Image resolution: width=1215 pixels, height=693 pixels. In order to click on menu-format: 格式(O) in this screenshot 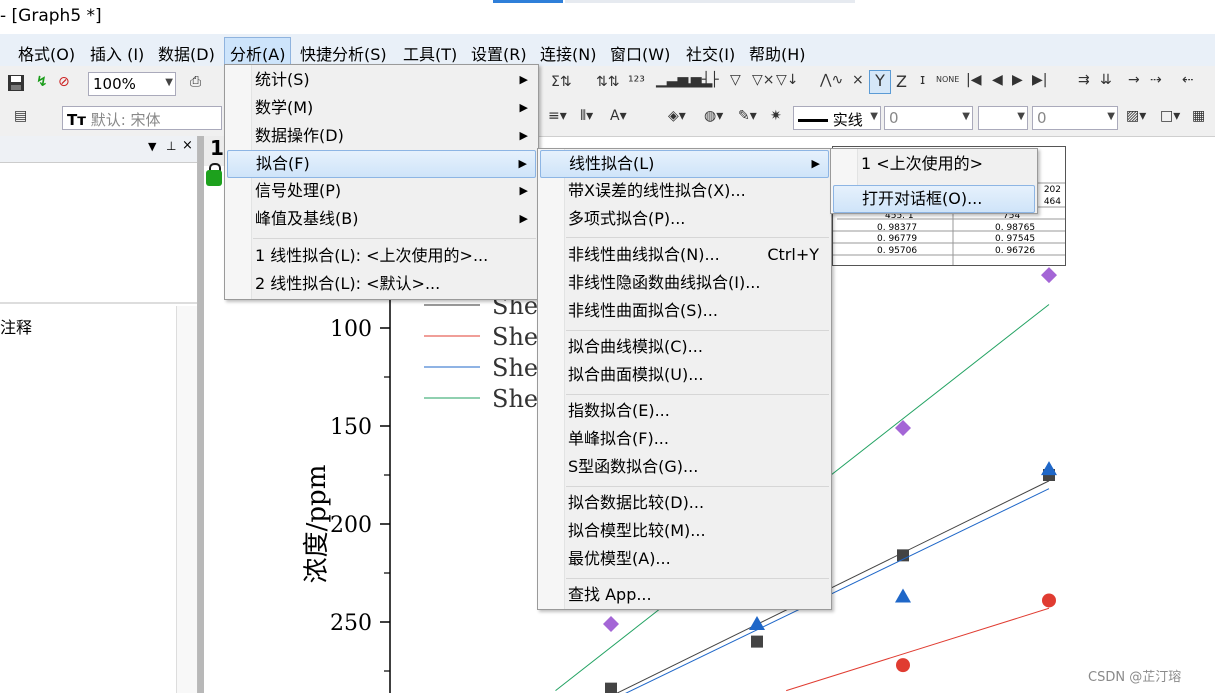, I will do `click(46, 53)`.